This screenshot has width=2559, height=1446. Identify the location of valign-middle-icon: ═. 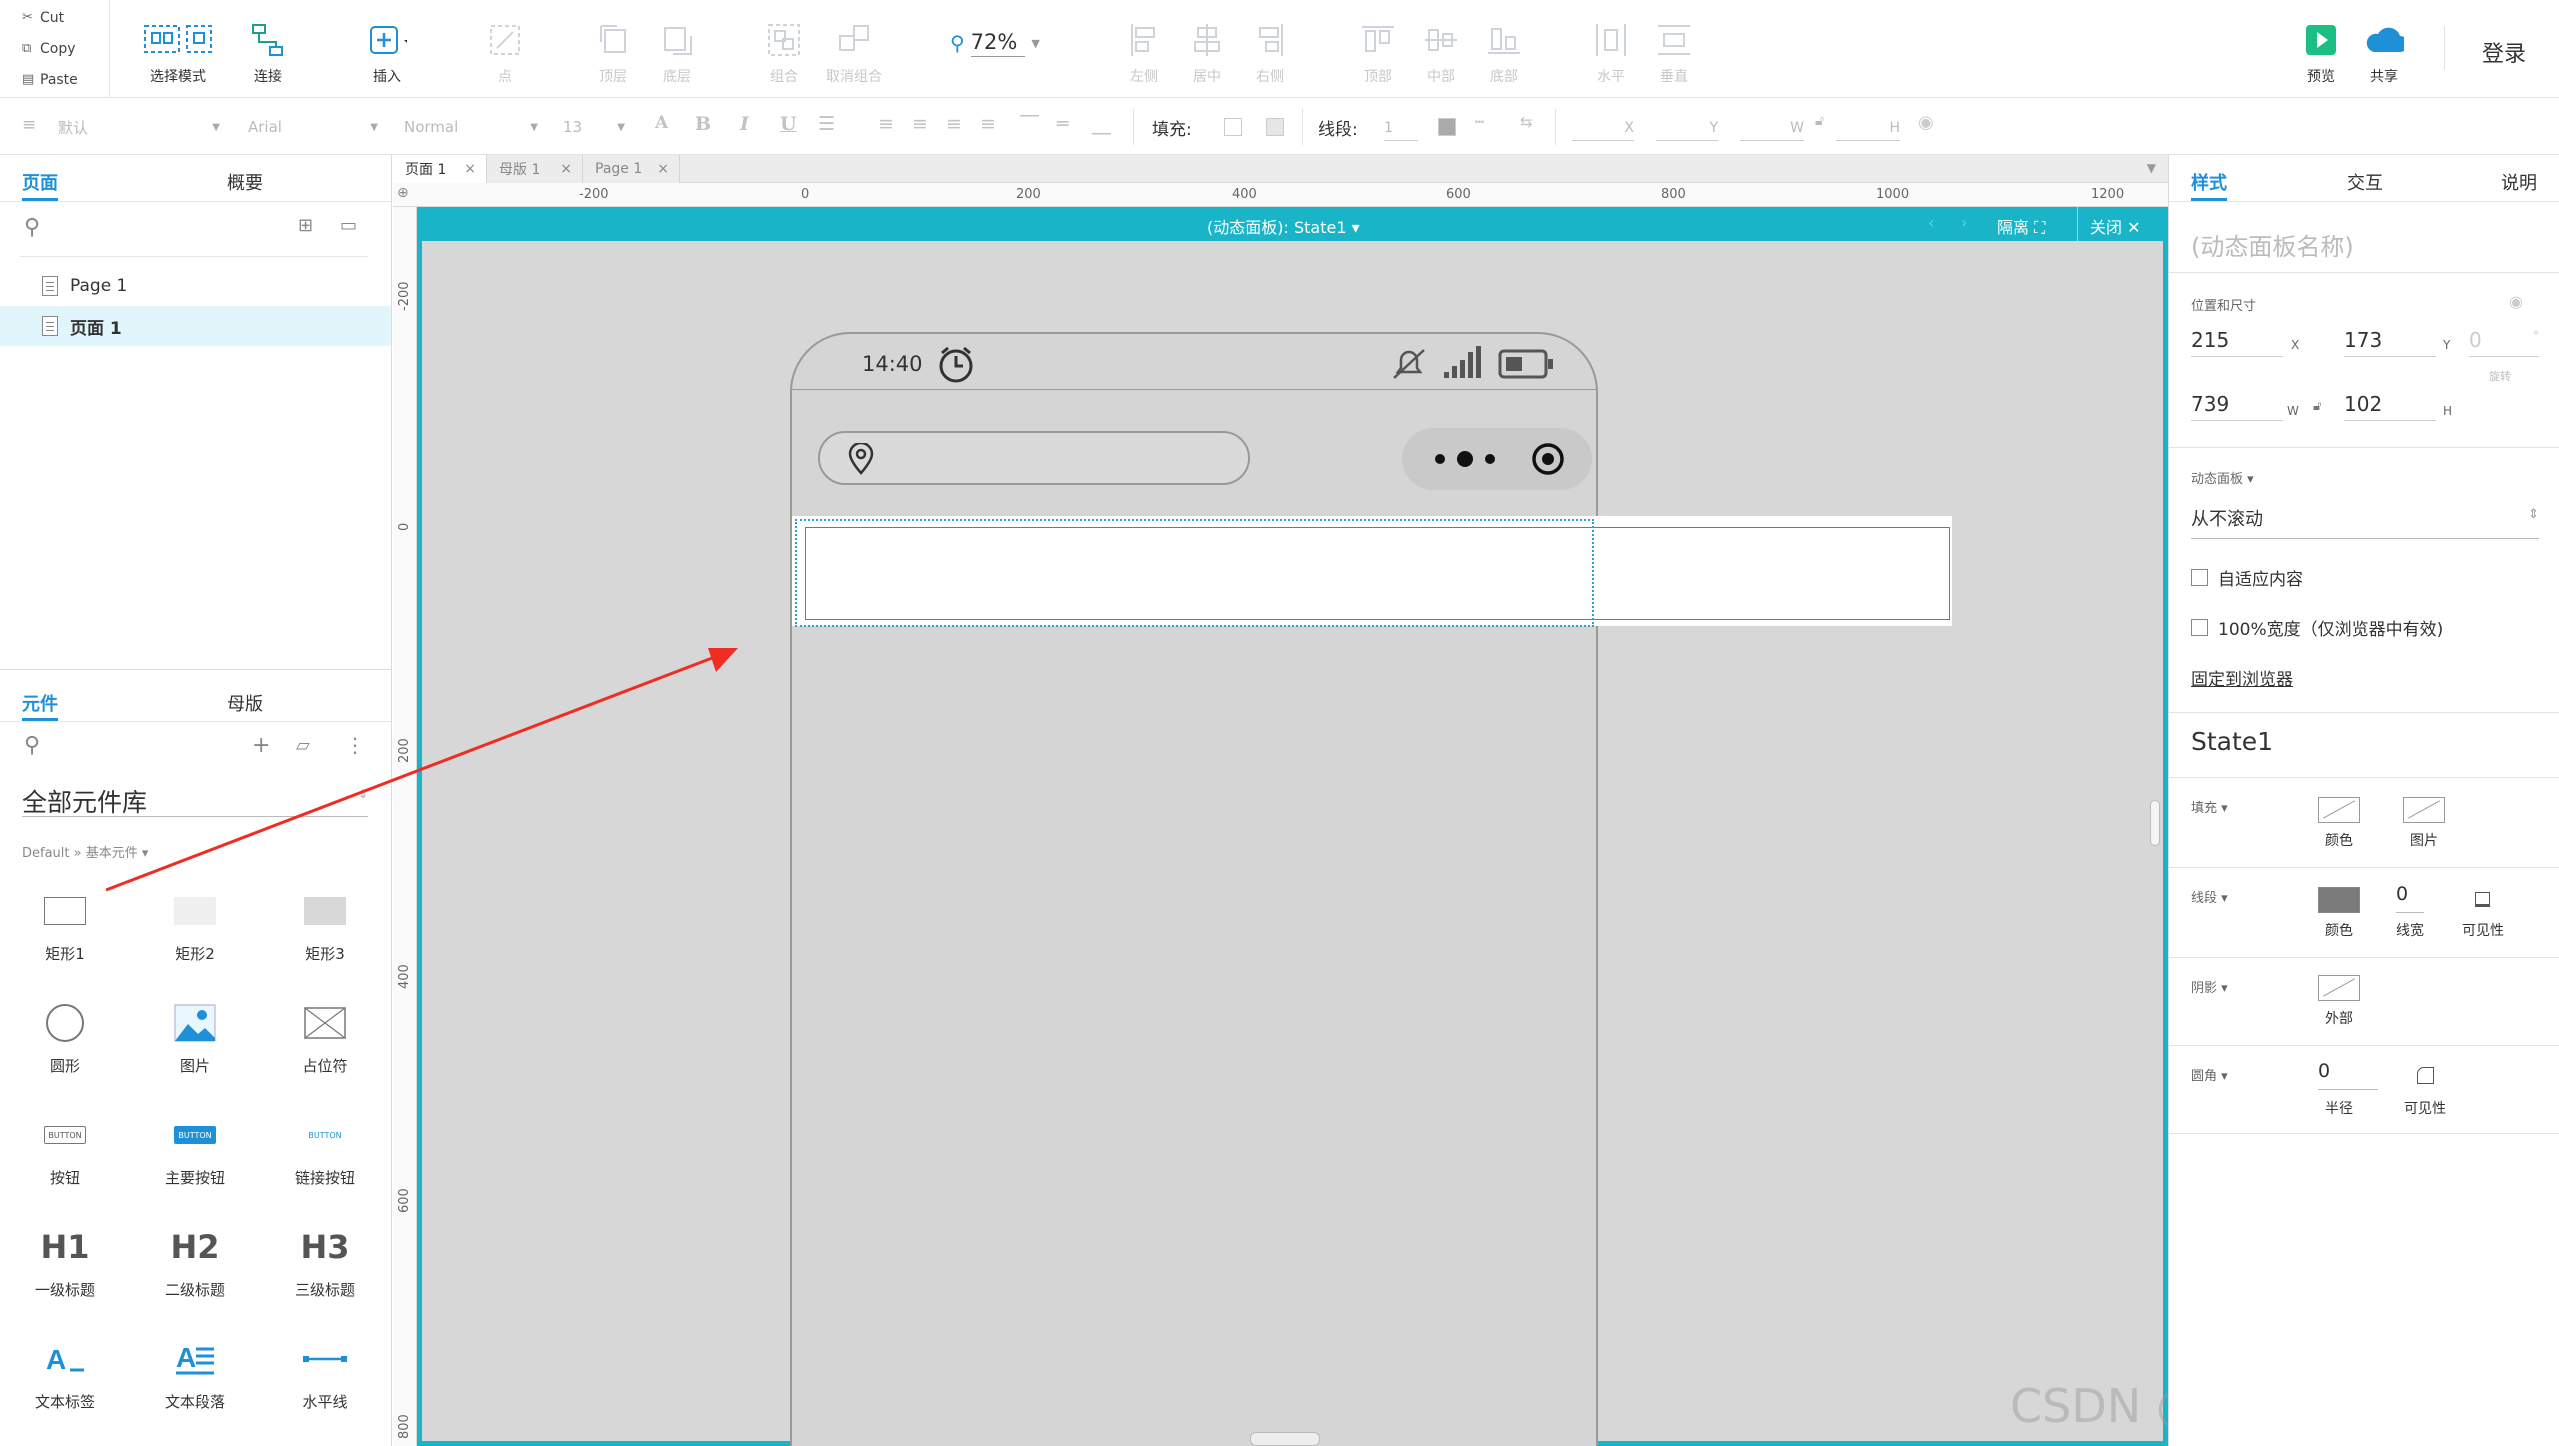
(1062, 124).